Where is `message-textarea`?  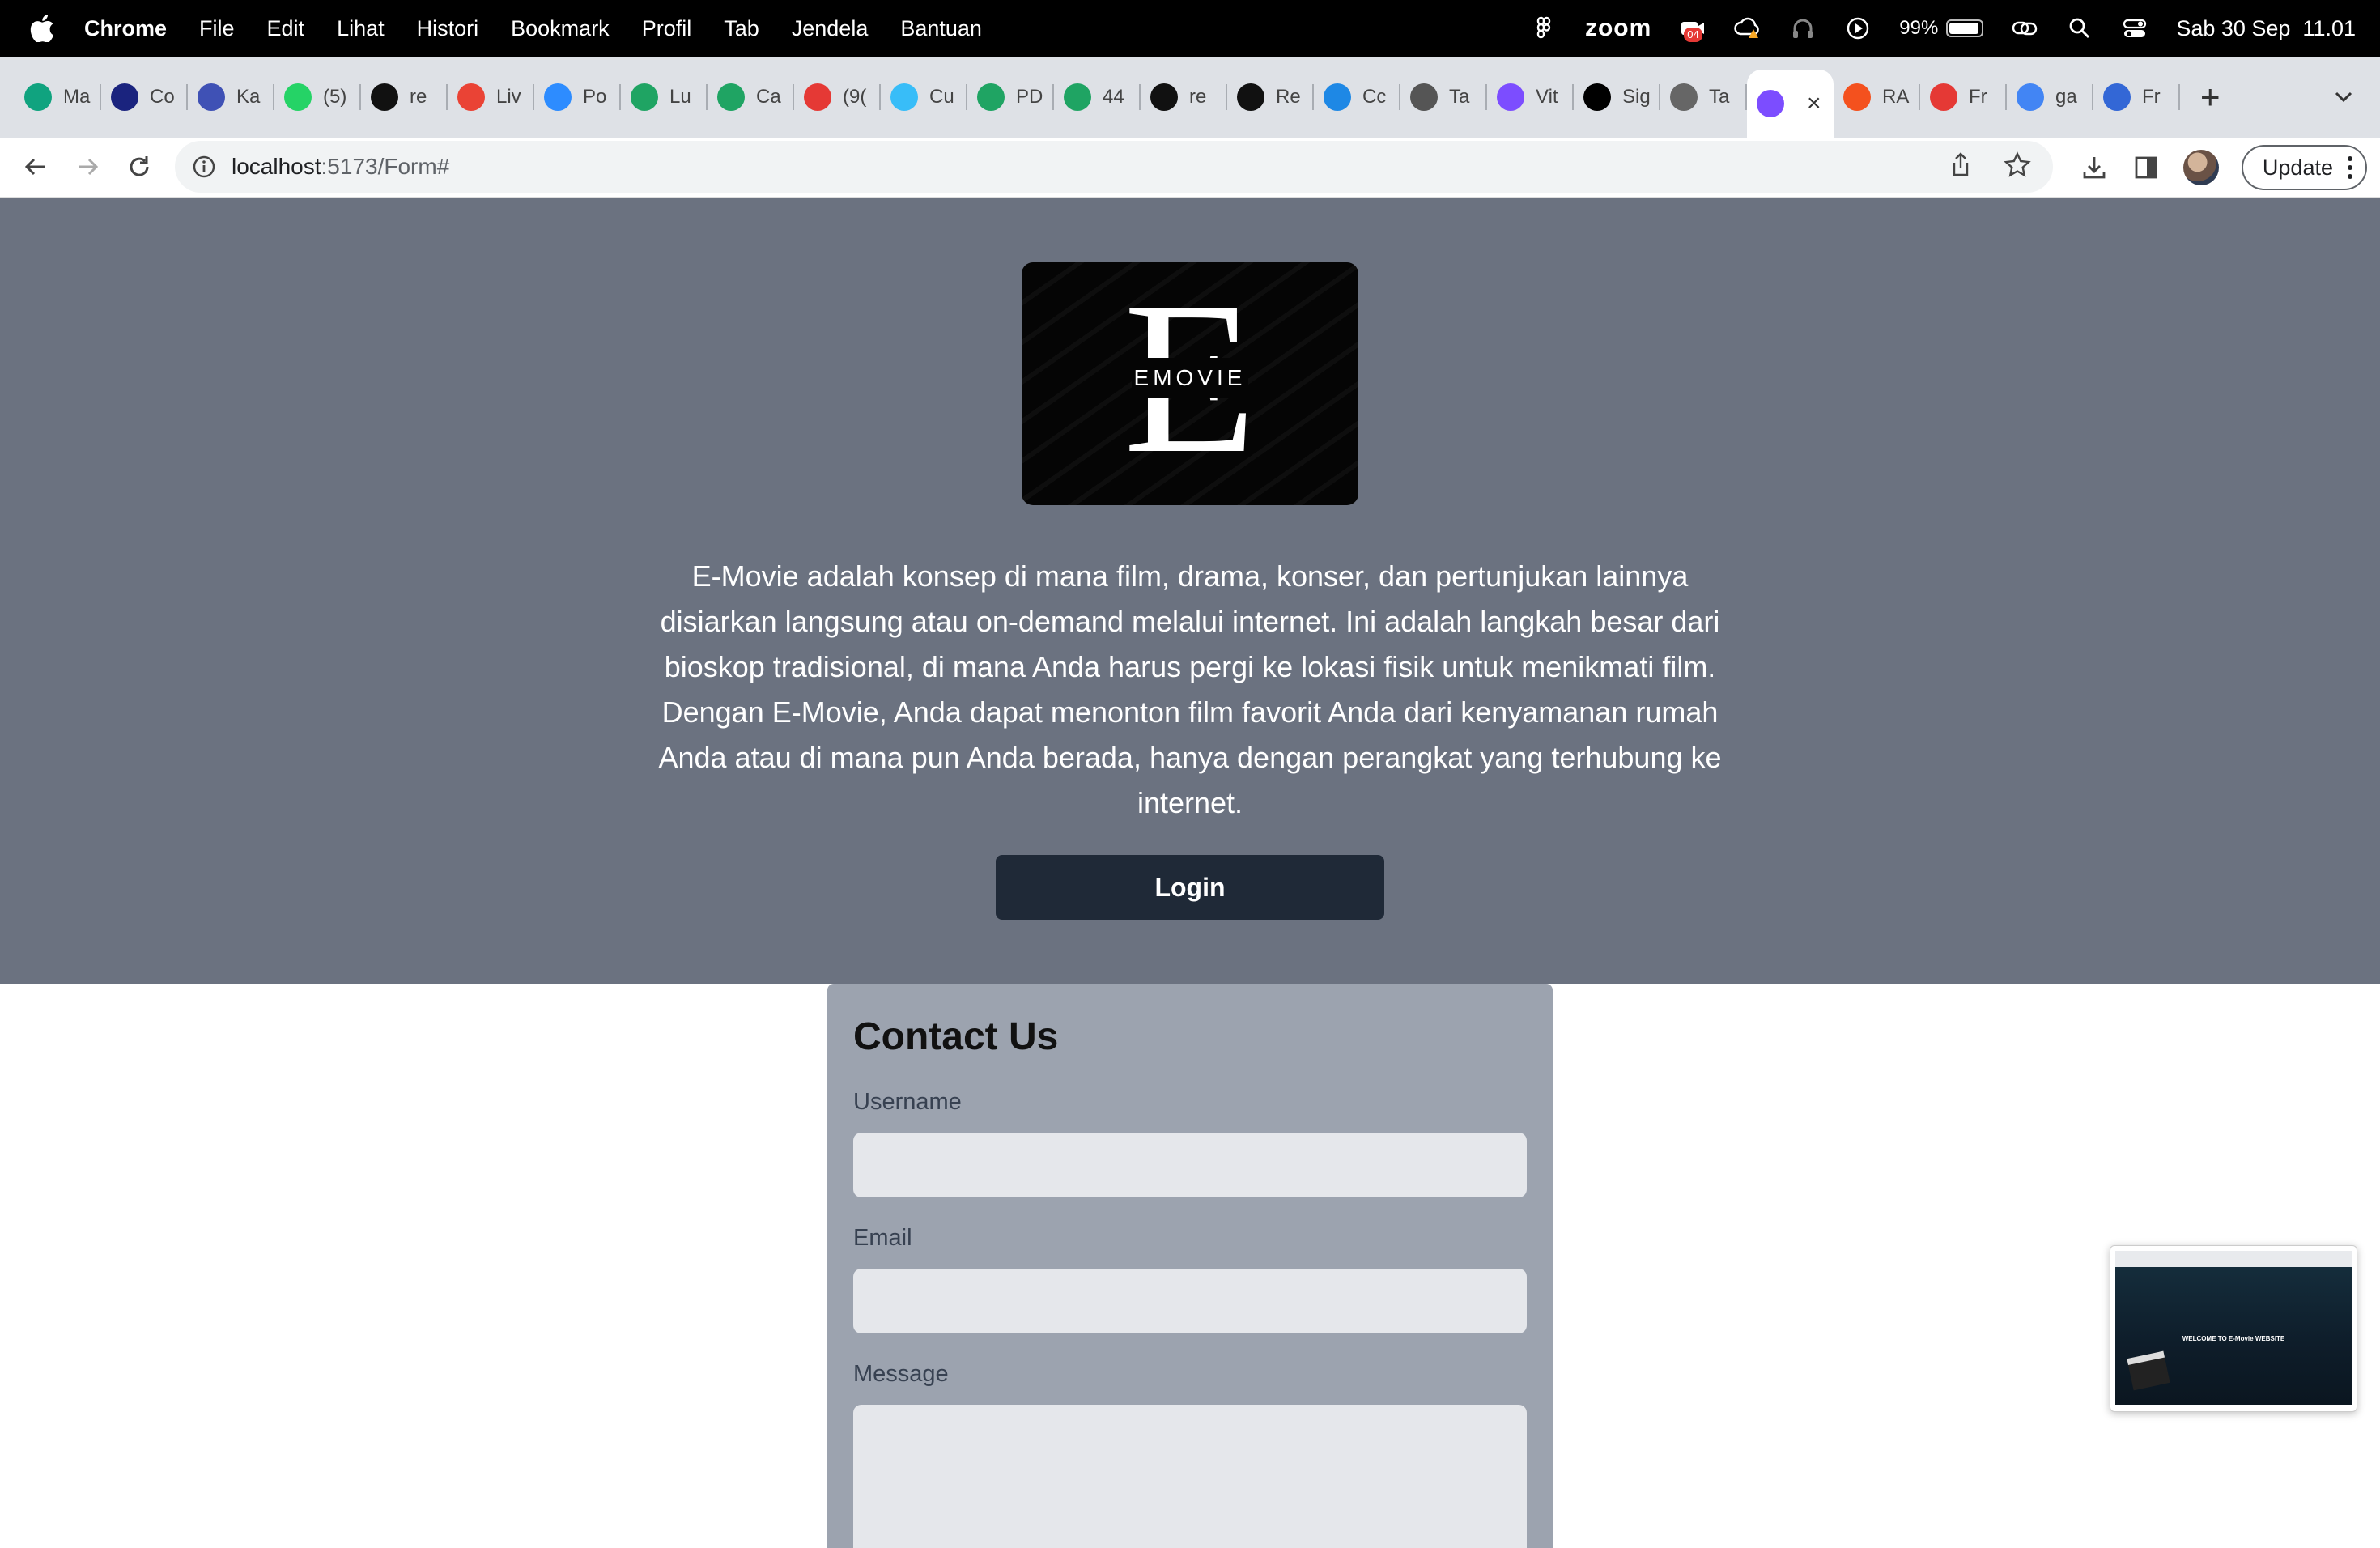 message-textarea is located at coordinates (1190, 1476).